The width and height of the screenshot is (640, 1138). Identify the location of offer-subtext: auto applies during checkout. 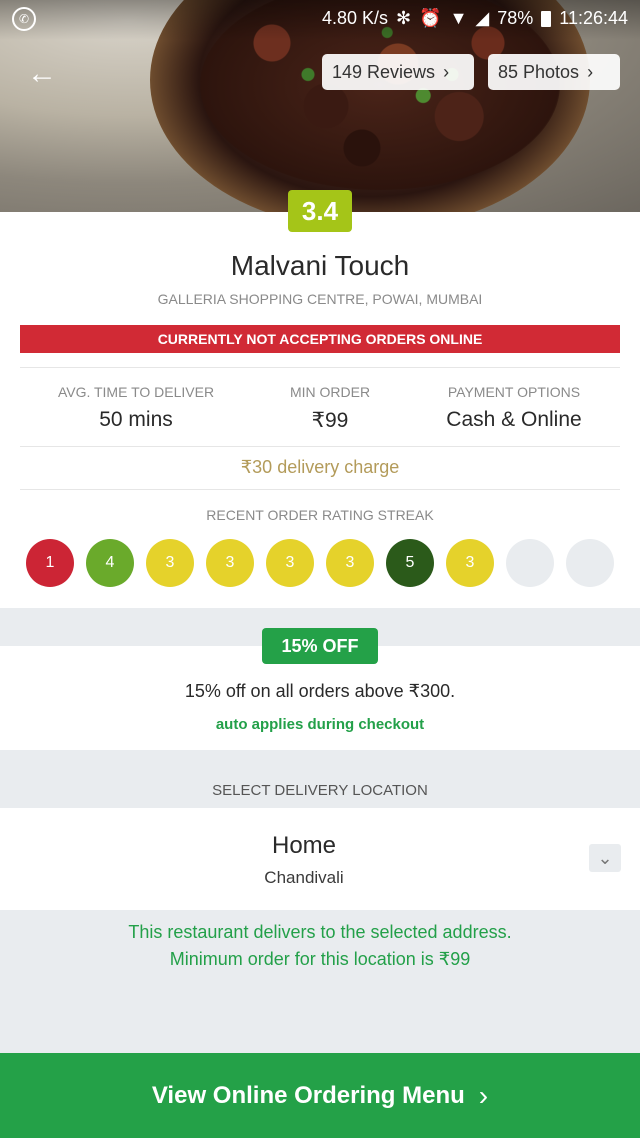
(320, 724).